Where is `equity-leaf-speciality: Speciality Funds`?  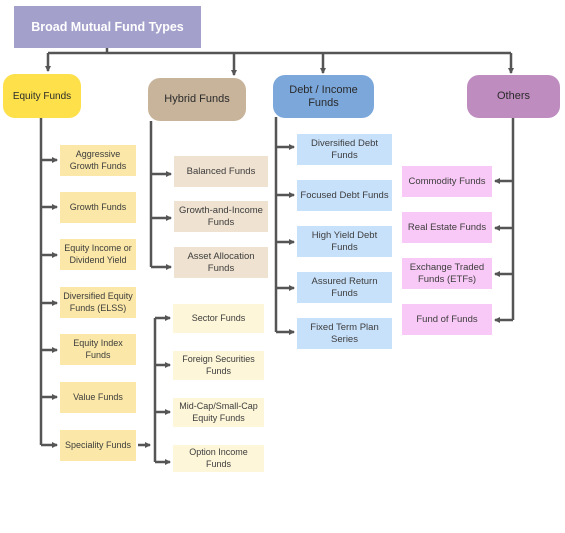 equity-leaf-speciality: Speciality Funds is located at coordinates (98, 445).